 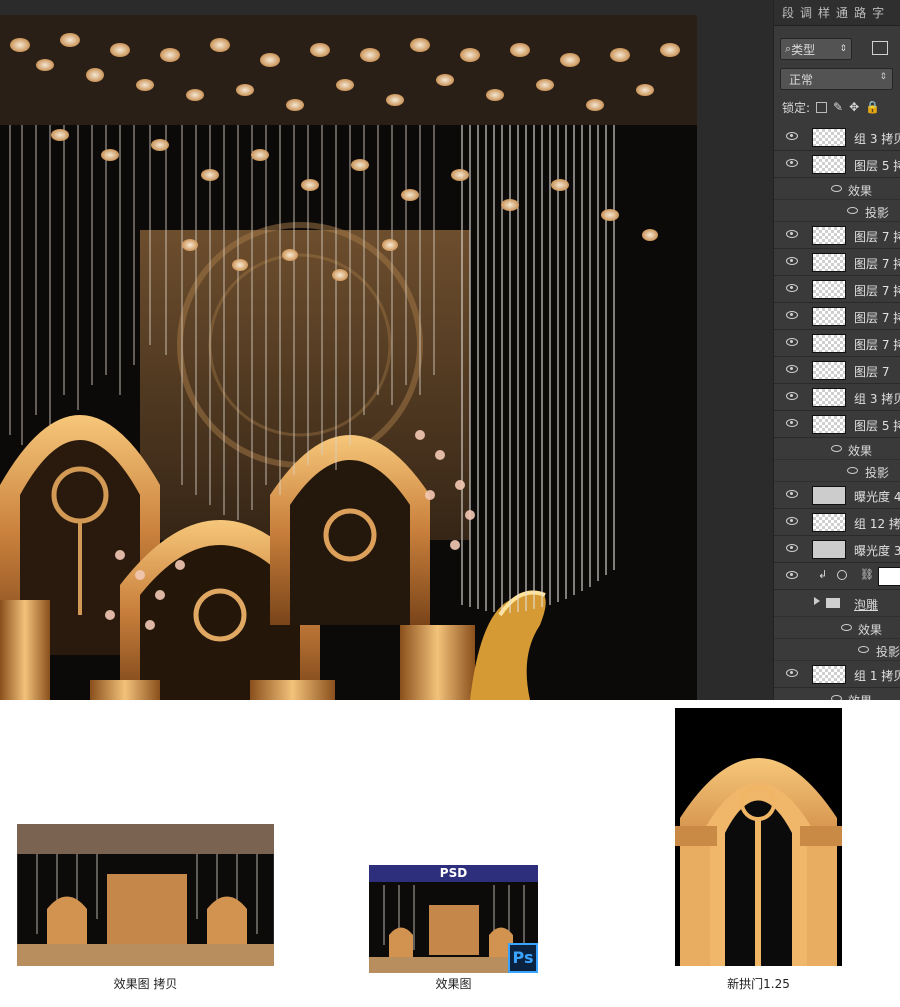 What do you see at coordinates (877, 676) in the screenshot?
I see `layer-name: 组 1 拷贝` at bounding box center [877, 676].